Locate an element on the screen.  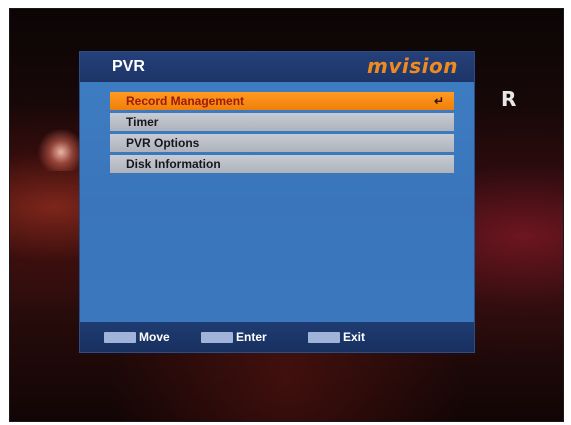
menu-header: PVR mvision is located at coordinates (277, 67).